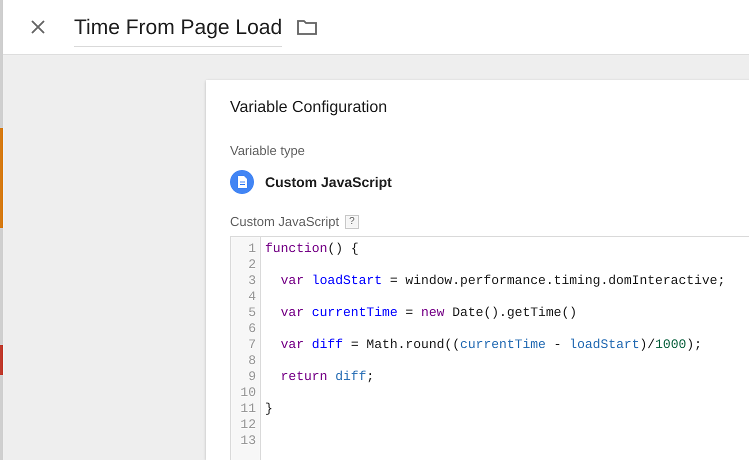 This screenshot has height=460, width=749. I want to click on code-line: var currentTime = new Date().getTime(), so click(429, 313).